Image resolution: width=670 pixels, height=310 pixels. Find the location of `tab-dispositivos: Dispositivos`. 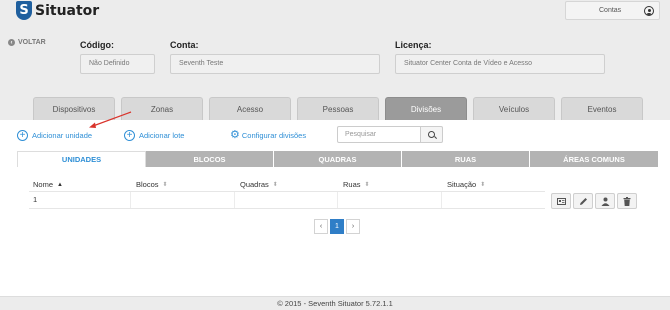

tab-dispositivos: Dispositivos is located at coordinates (74, 108).